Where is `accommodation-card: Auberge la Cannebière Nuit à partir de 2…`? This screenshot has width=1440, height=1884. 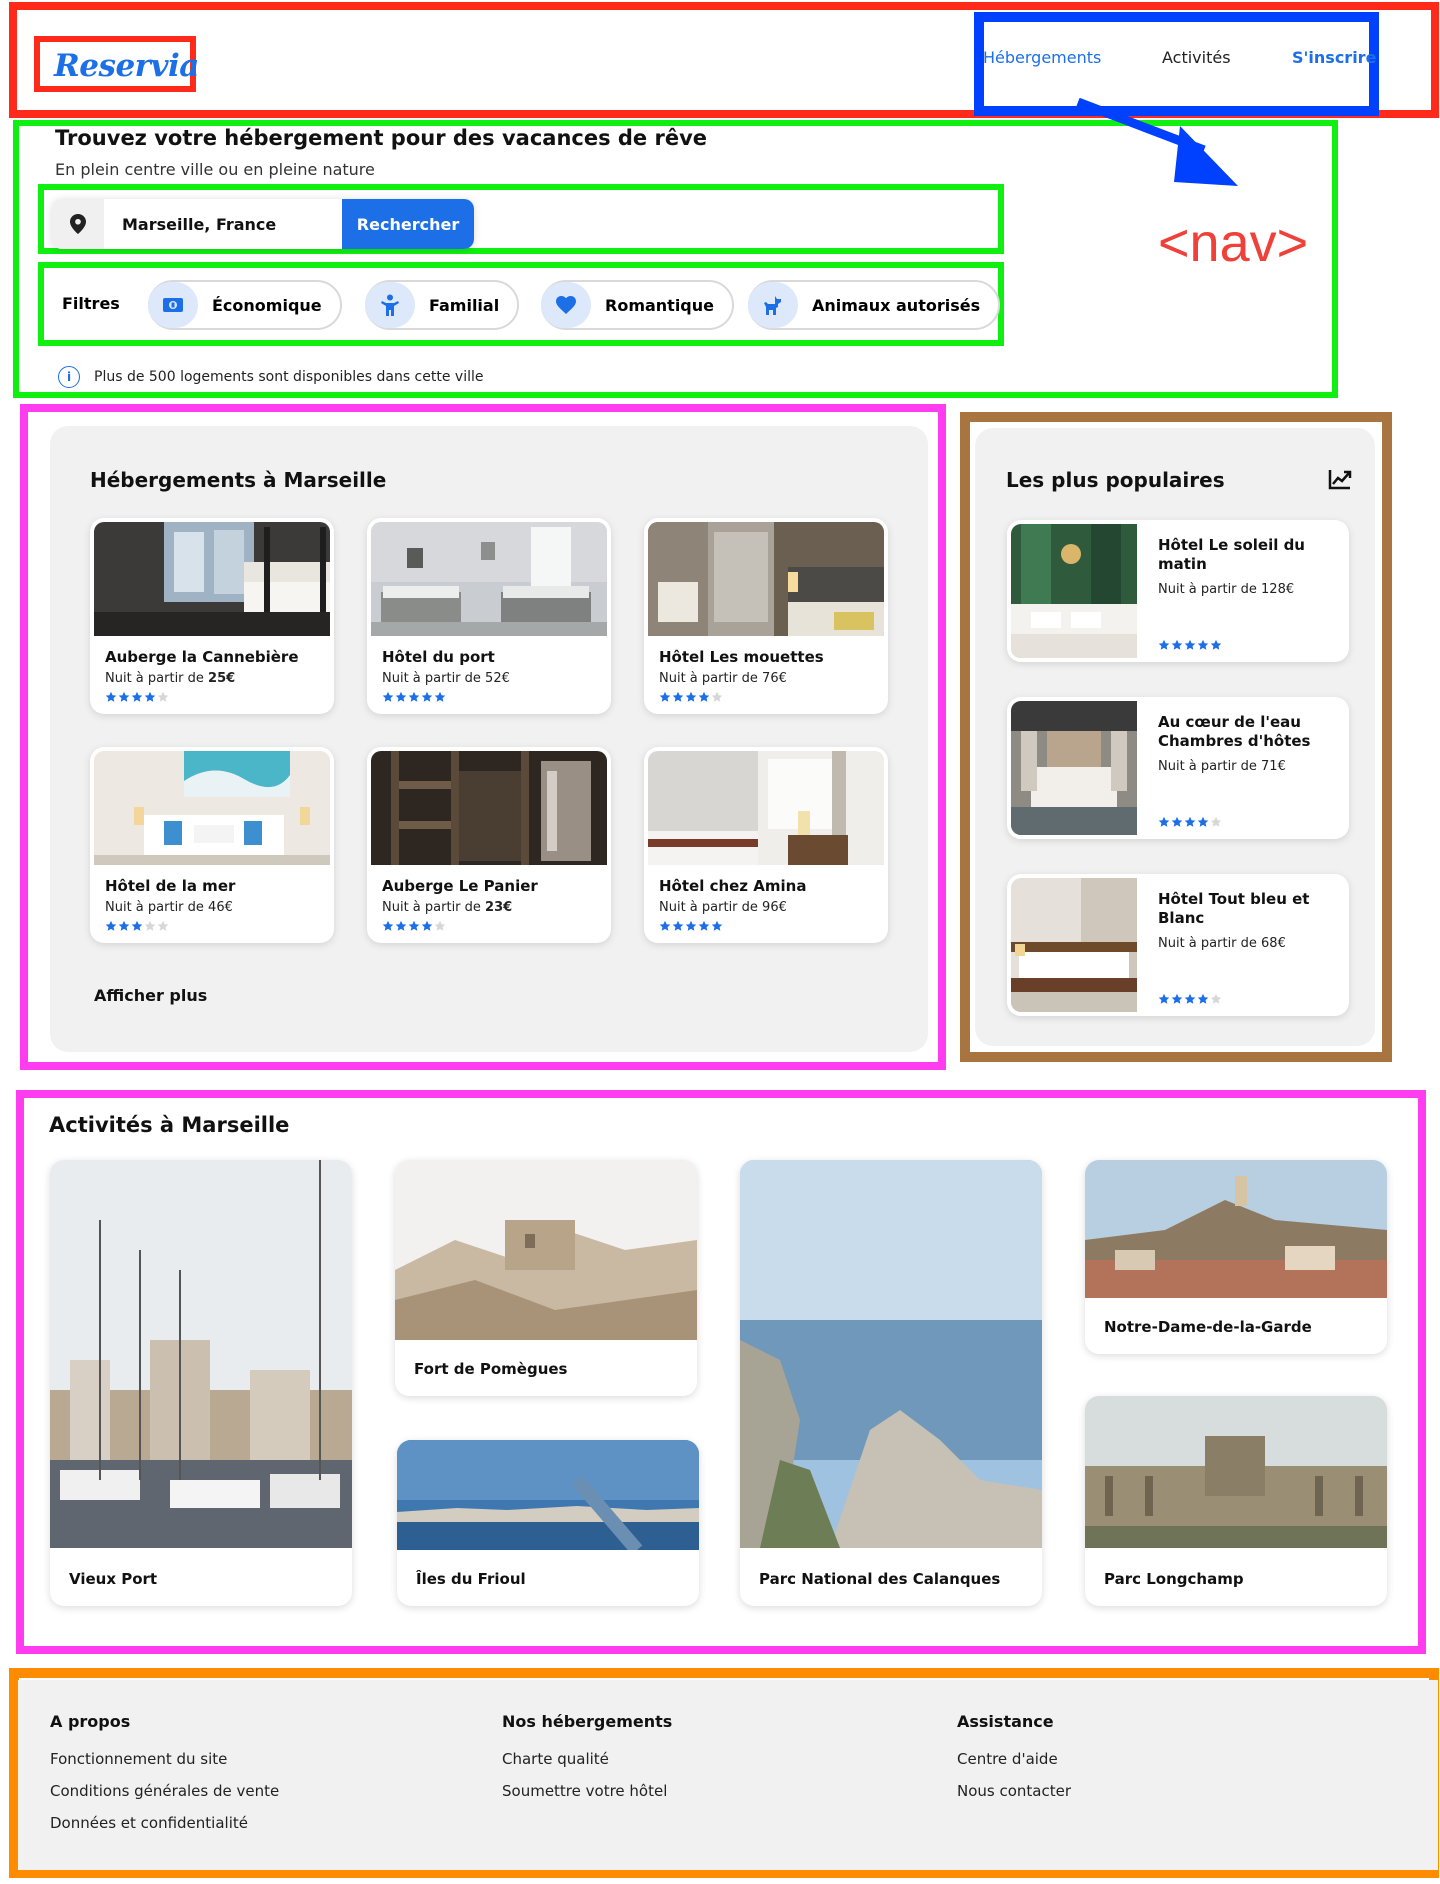 accommodation-card: Auberge la Cannebière Nuit à partir de 2… is located at coordinates (212, 616).